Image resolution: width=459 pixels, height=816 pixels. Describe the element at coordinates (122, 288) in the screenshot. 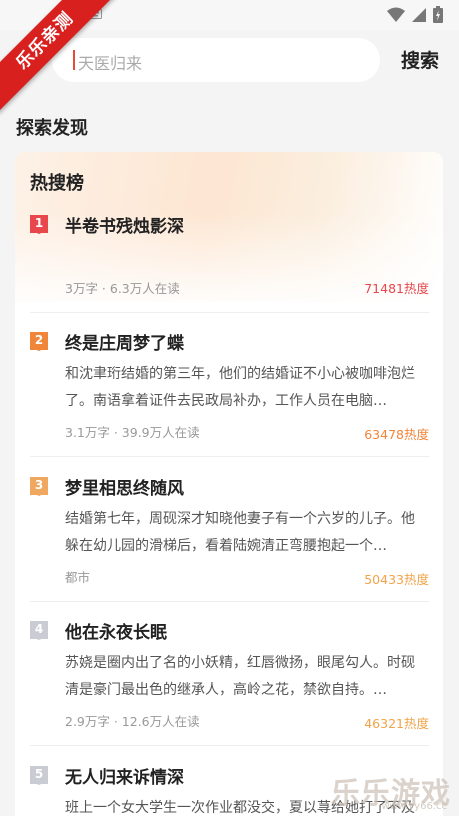

I see `book-meta: 3万字 · 6.3万人在读` at that location.